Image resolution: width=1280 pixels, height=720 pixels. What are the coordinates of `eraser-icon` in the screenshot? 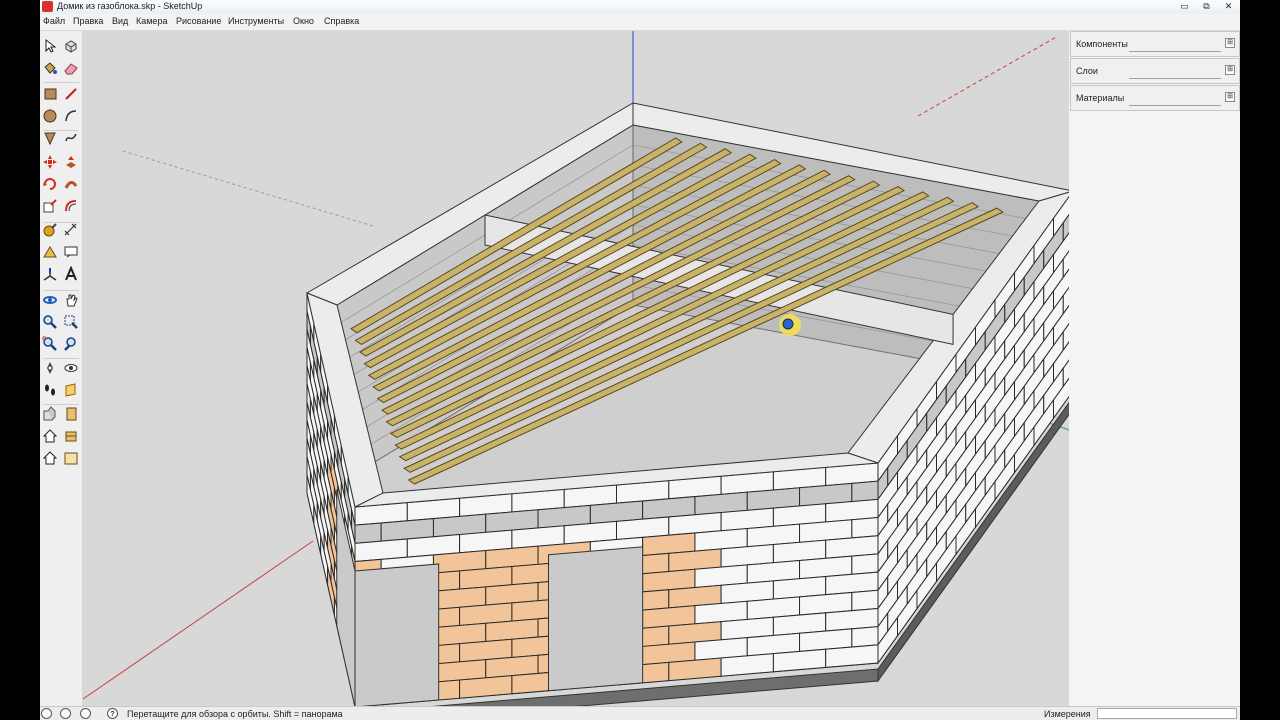 It's located at (71, 68).